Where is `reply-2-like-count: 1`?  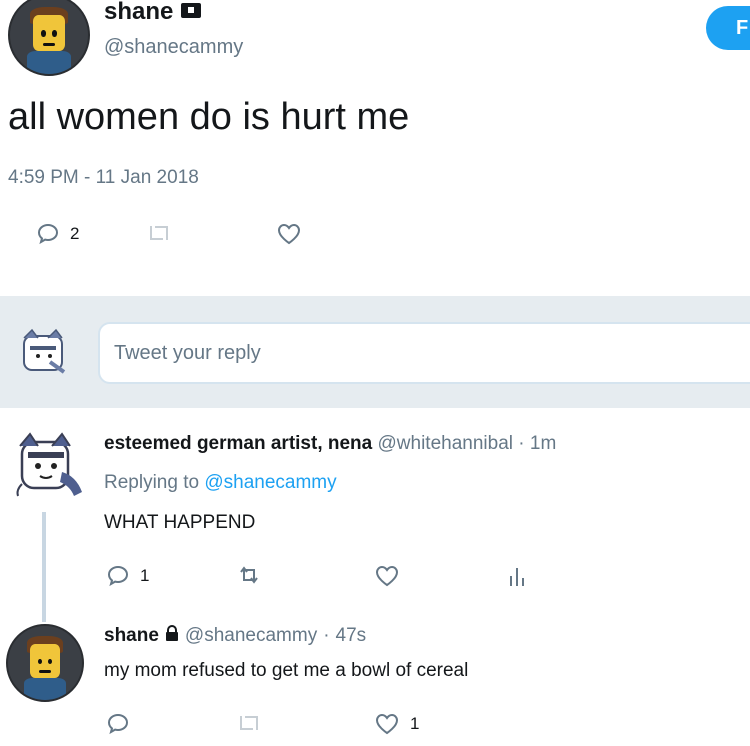
reply-2-like-count: 1 is located at coordinates (415, 723).